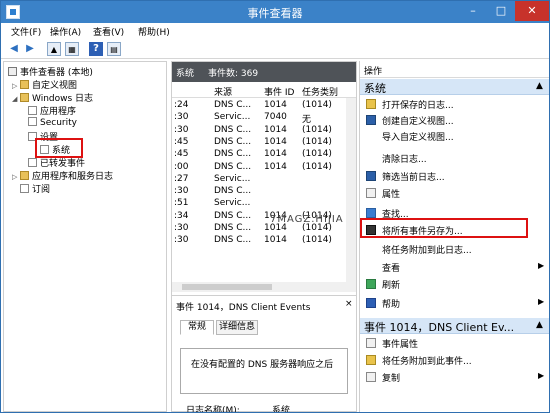 This screenshot has height=413, width=550. Describe the element at coordinates (391, 305) in the screenshot. I see `action-label: 帮助` at that location.